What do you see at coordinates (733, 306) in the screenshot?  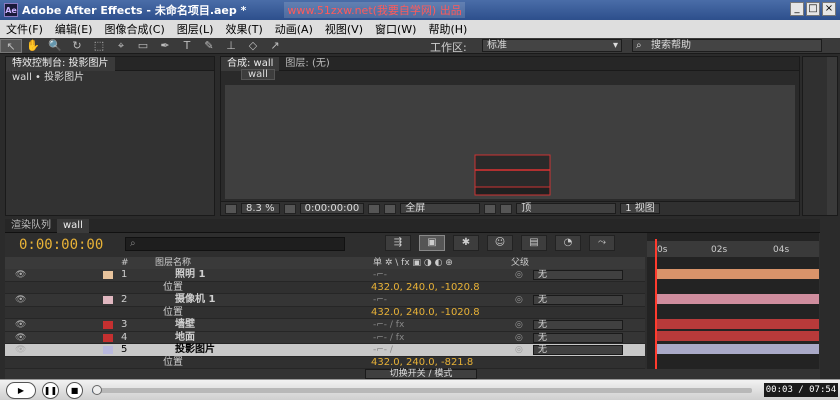 I see `timeline-graph-area: 0s 02s 04s` at bounding box center [733, 306].